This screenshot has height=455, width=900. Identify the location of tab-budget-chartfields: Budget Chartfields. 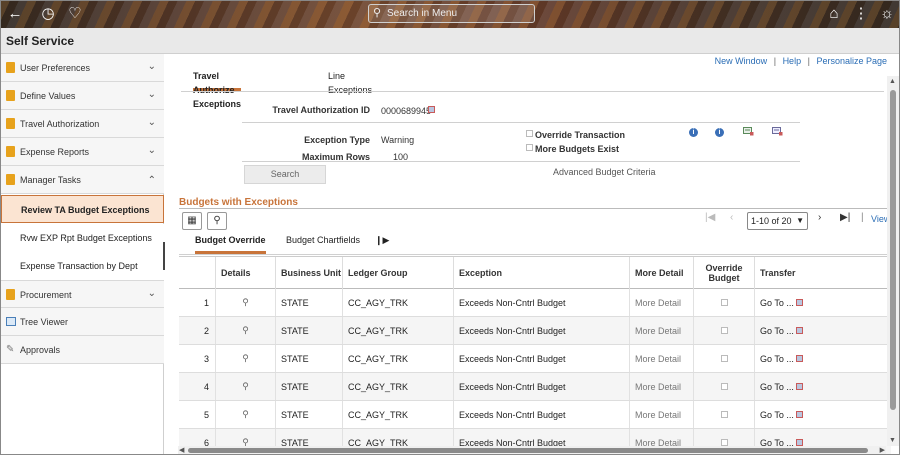
(323, 244).